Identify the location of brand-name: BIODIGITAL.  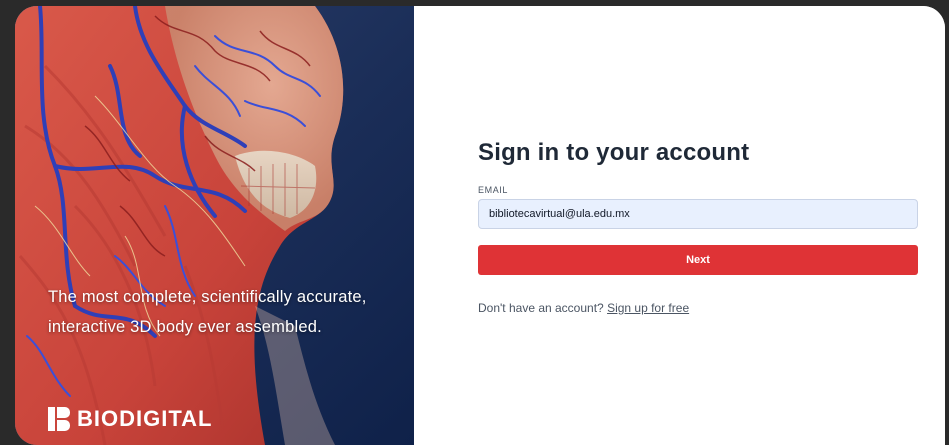
(145, 418).